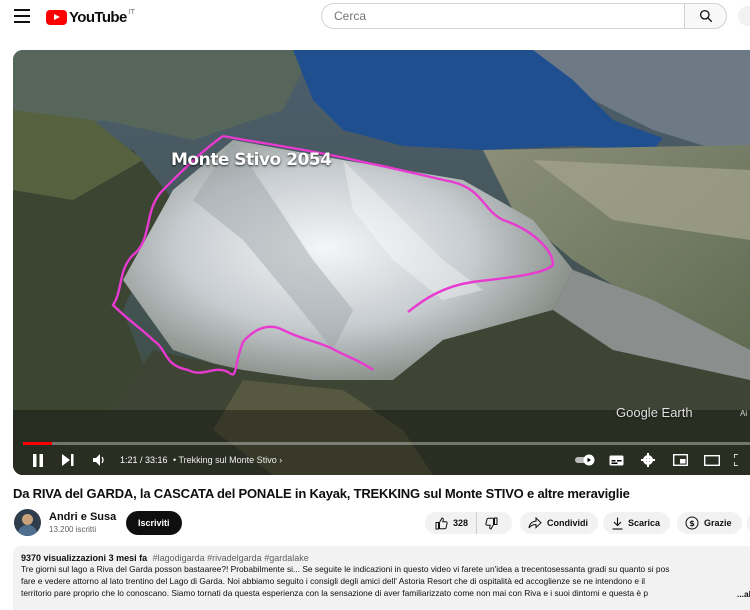 This screenshot has height=610, width=750. What do you see at coordinates (27, 522) in the screenshot?
I see `channel-avatar` at bounding box center [27, 522].